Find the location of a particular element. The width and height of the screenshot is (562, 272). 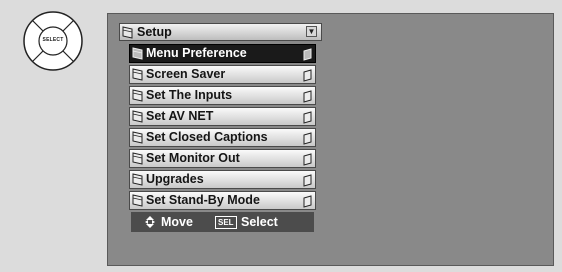

menu-item-label: Set Closed Captions is located at coordinates (207, 137).